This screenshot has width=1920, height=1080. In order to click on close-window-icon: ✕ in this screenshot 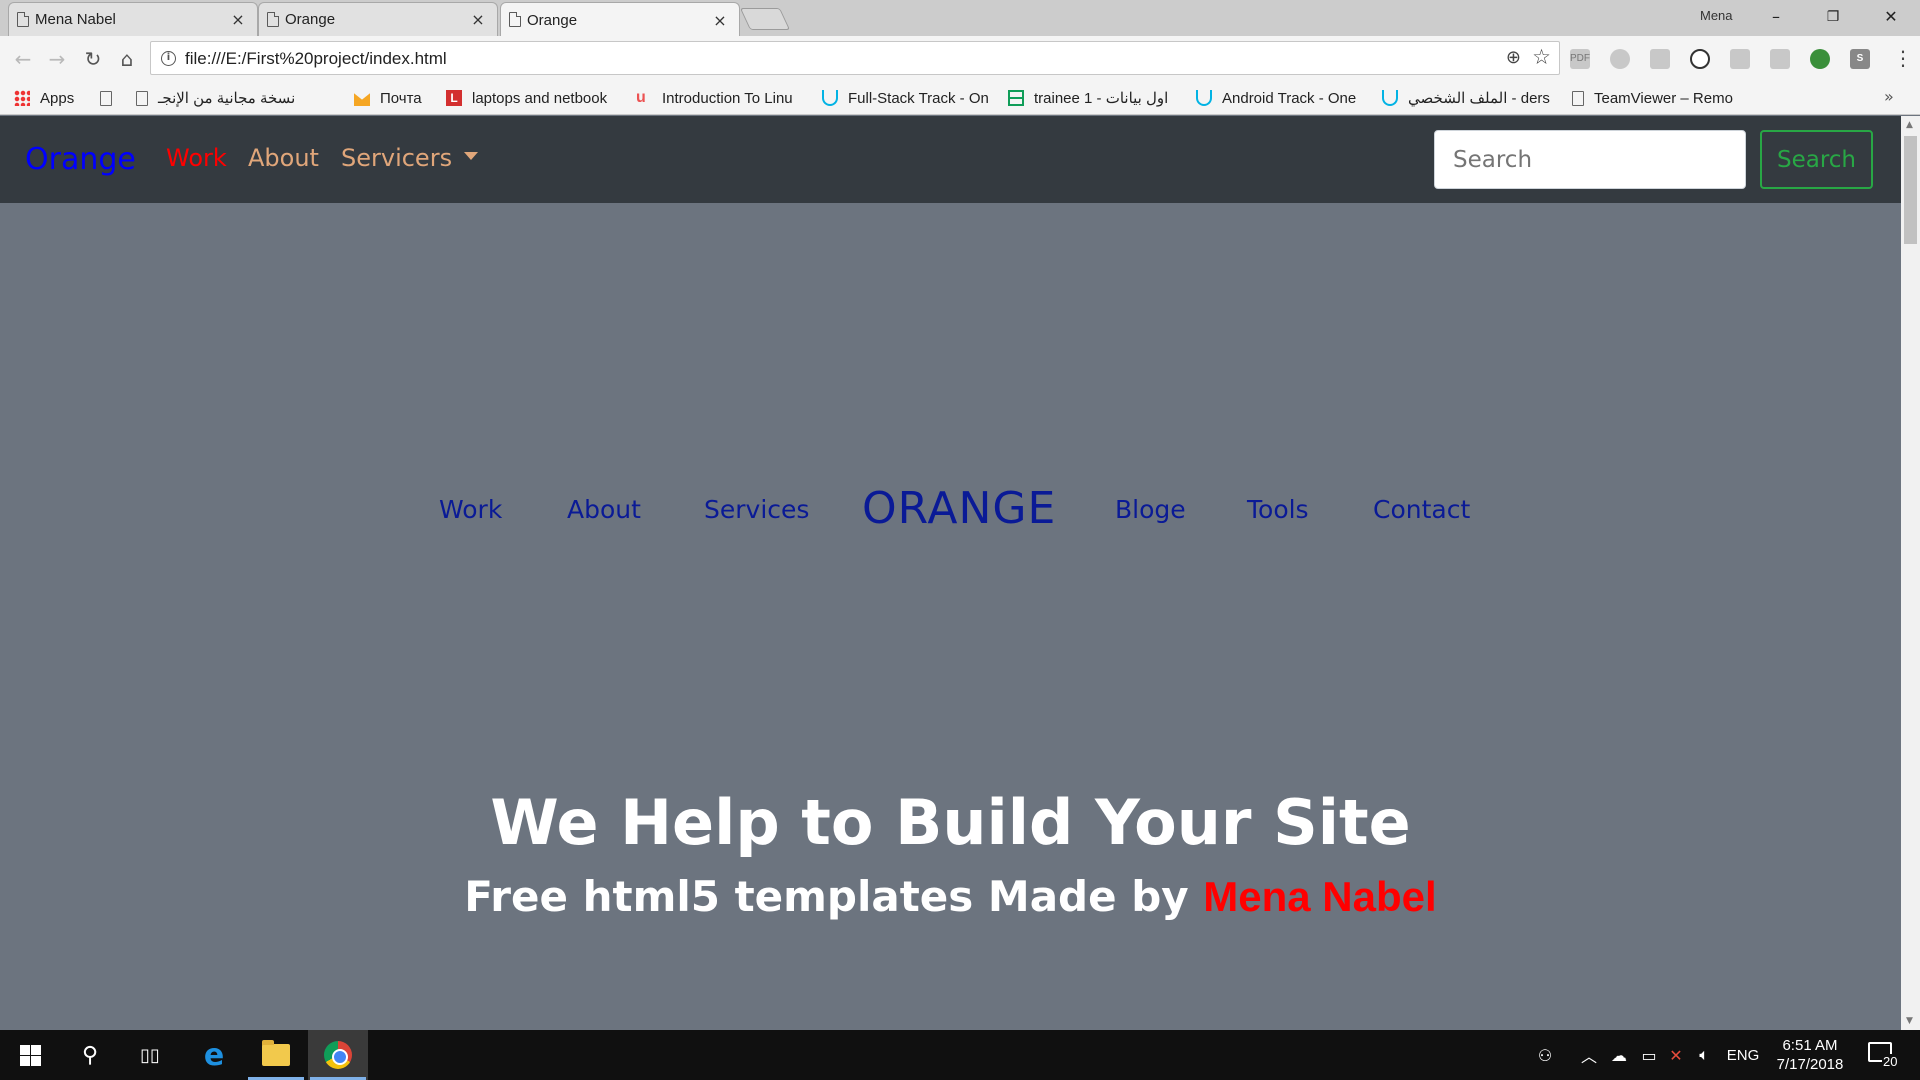, I will do `click(1891, 17)`.